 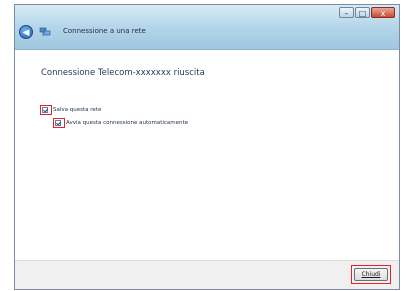 I want to click on auto-connect-label: Avvia questa connessione automaticamente, so click(x=127, y=123).